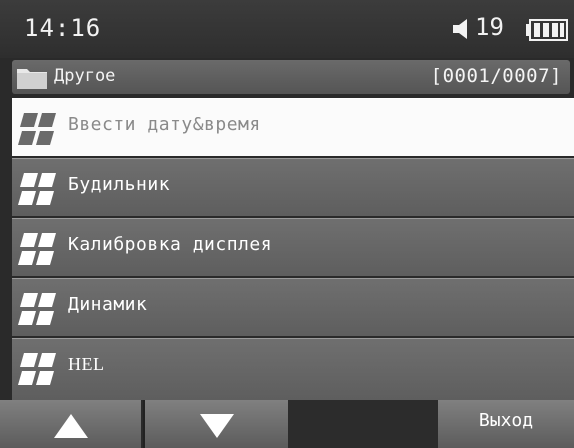  Describe the element at coordinates (170, 244) in the screenshot. I see `menu-item-label: Калибровка дисплея` at that location.